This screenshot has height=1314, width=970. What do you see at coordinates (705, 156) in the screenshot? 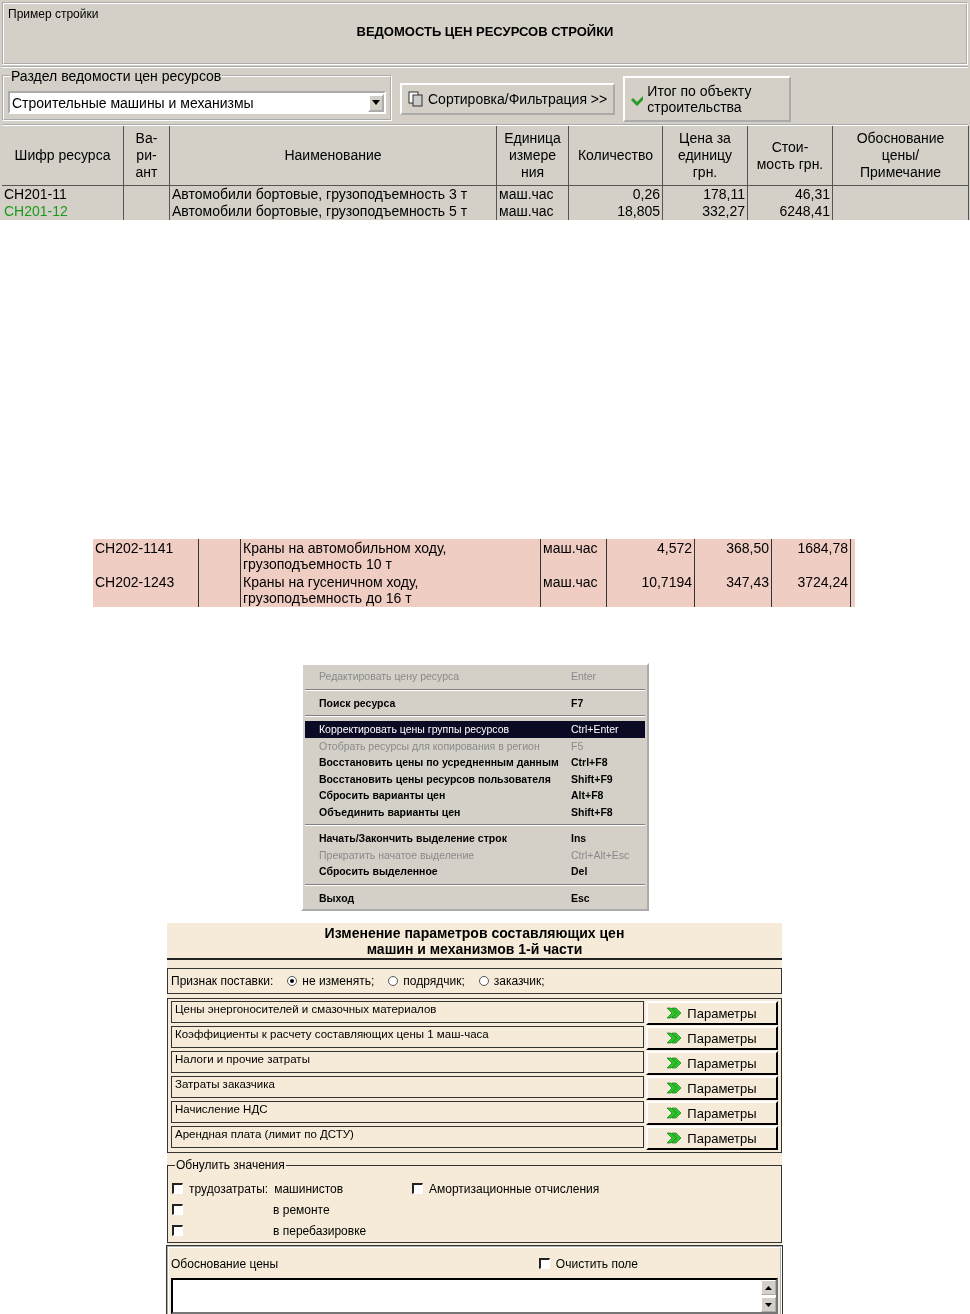
I see `column-header: Цена за единицу грн.` at bounding box center [705, 156].